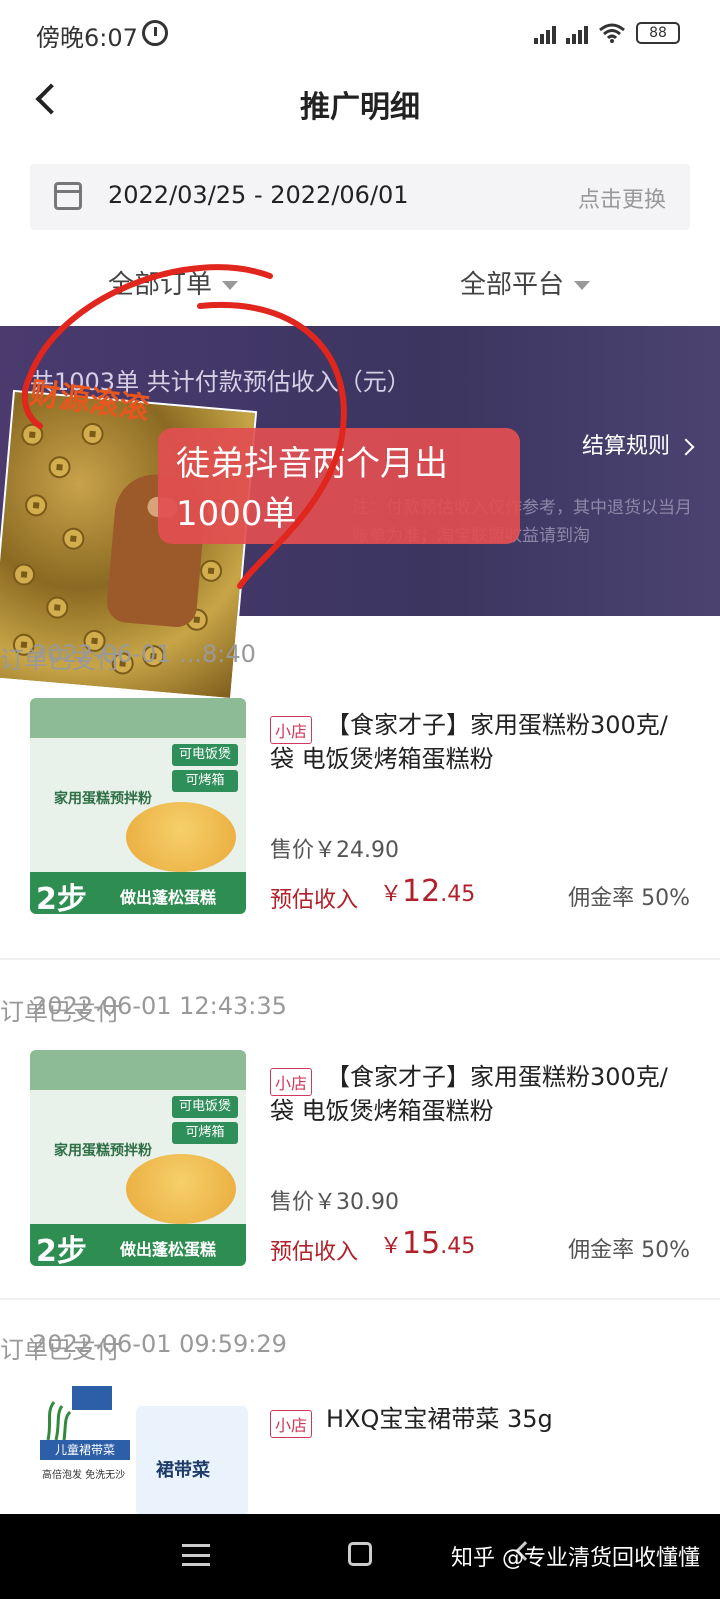 This screenshot has height=1599, width=720. Describe the element at coordinates (334, 1202) in the screenshot. I see `product-price: 售价￥30.90` at that location.